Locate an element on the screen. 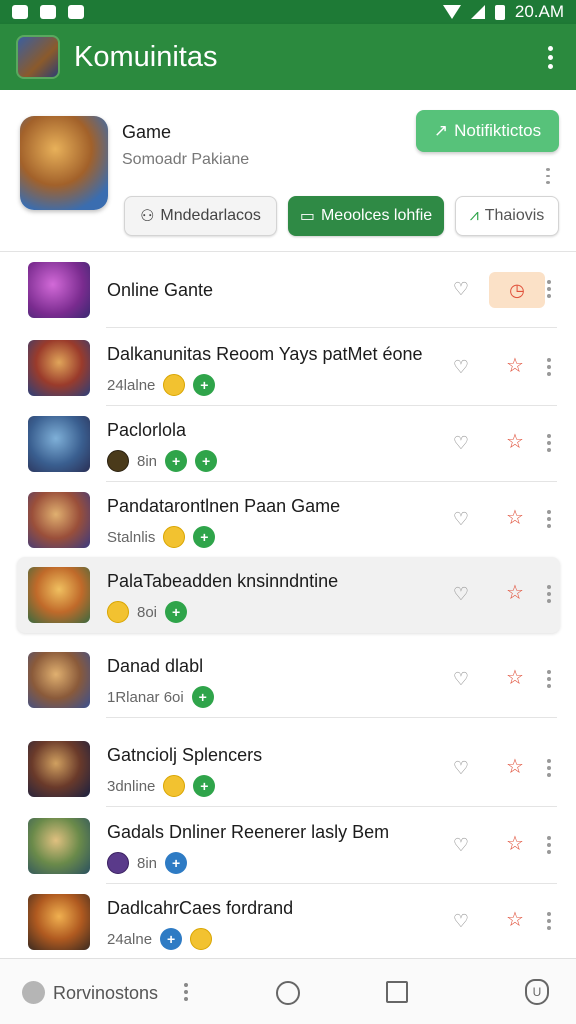 This screenshot has height=1024, width=576. status-bar: 20.AM is located at coordinates (288, 12).